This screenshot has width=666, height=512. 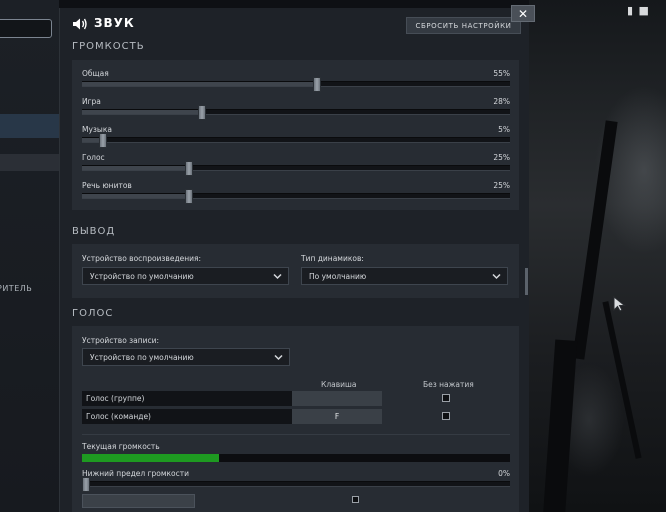 What do you see at coordinates (526, 281) in the screenshot?
I see `scrollbar-thumb` at bounding box center [526, 281].